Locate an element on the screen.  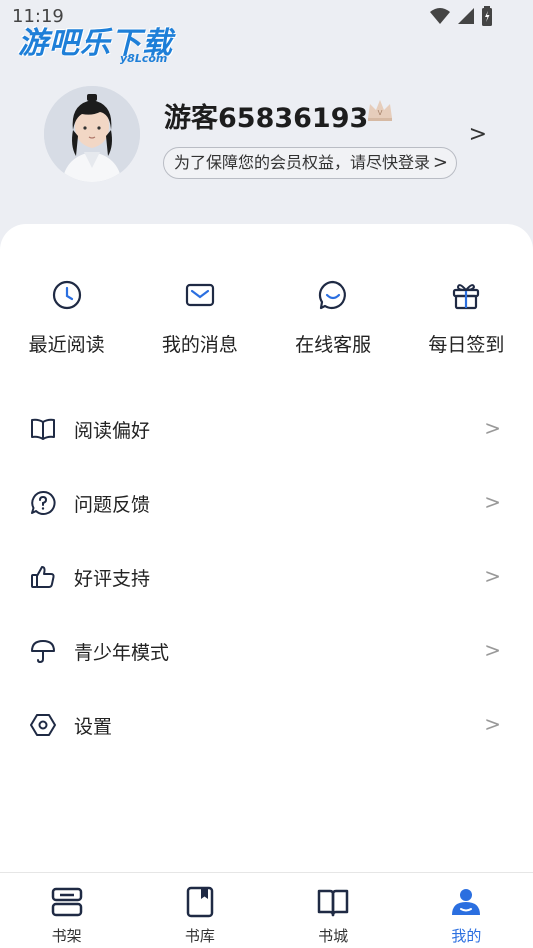
menu-item-label: 设置 is located at coordinates (93, 726).